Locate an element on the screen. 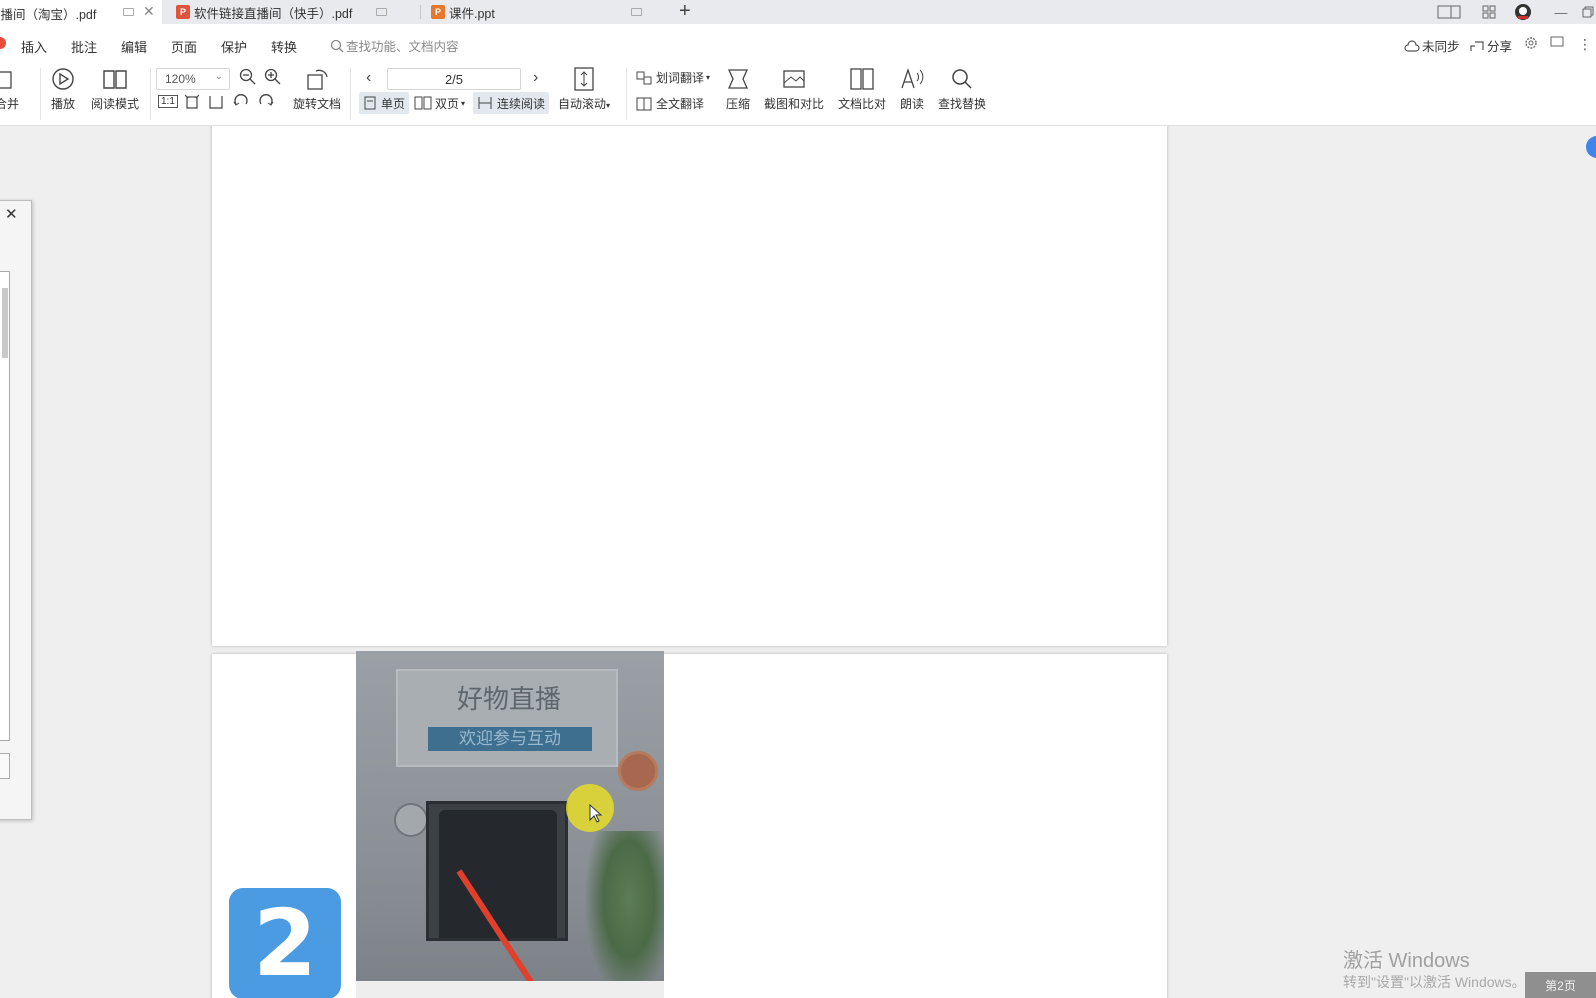 The height and width of the screenshot is (998, 1596). share-label: 分享 is located at coordinates (1500, 47).